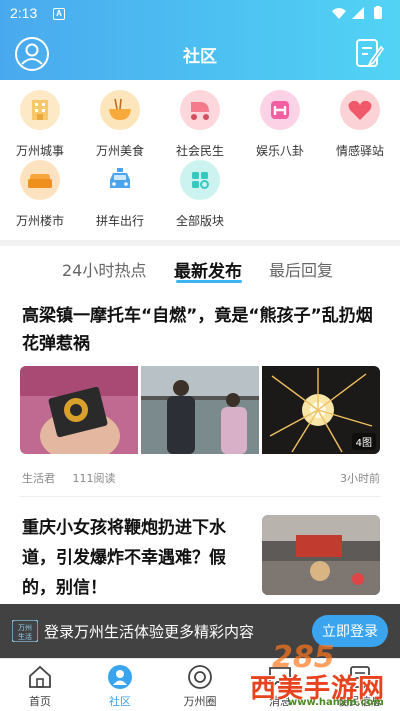  I want to click on category-entertainment: 娱乐八卦, so click(280, 122).